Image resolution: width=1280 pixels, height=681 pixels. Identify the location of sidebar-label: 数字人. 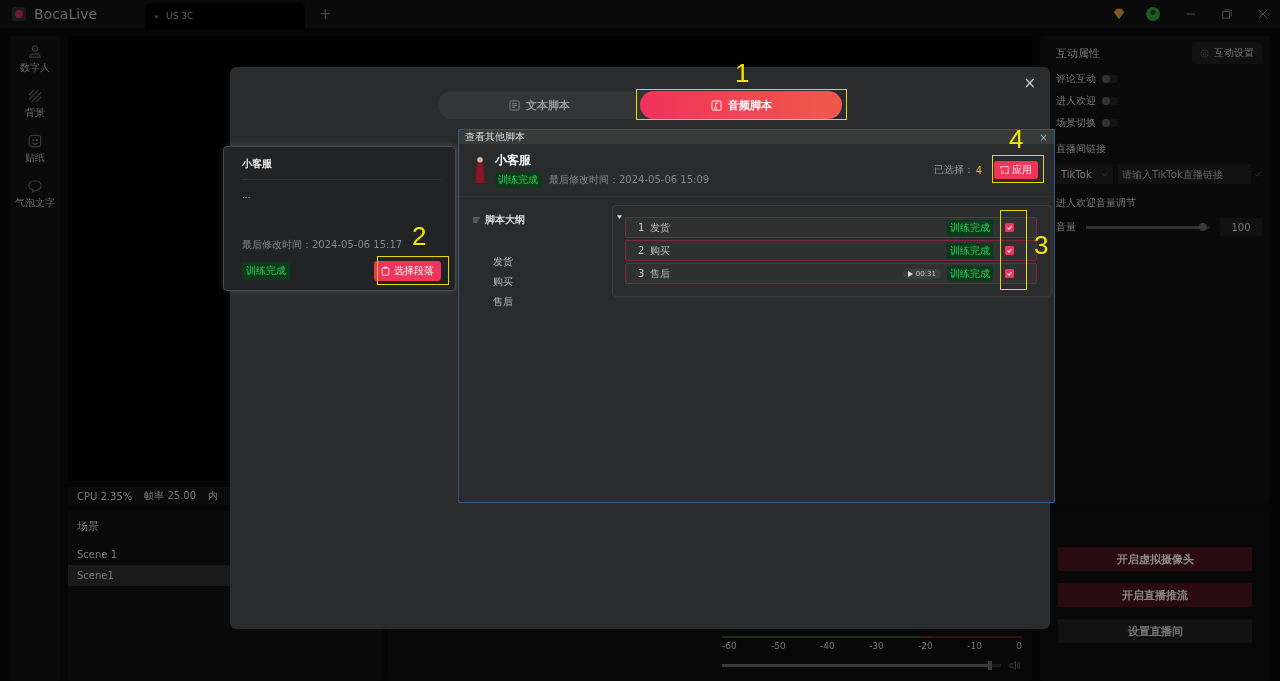
(35, 68).